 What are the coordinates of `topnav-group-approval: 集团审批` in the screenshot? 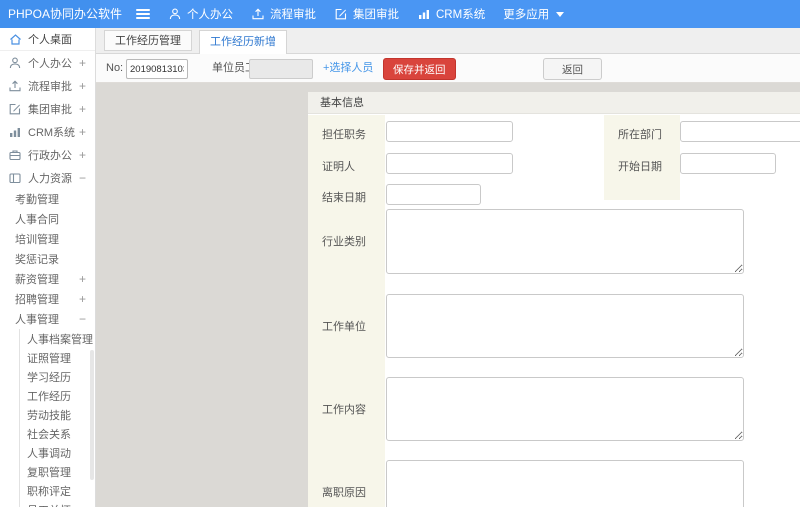 It's located at (366, 14).